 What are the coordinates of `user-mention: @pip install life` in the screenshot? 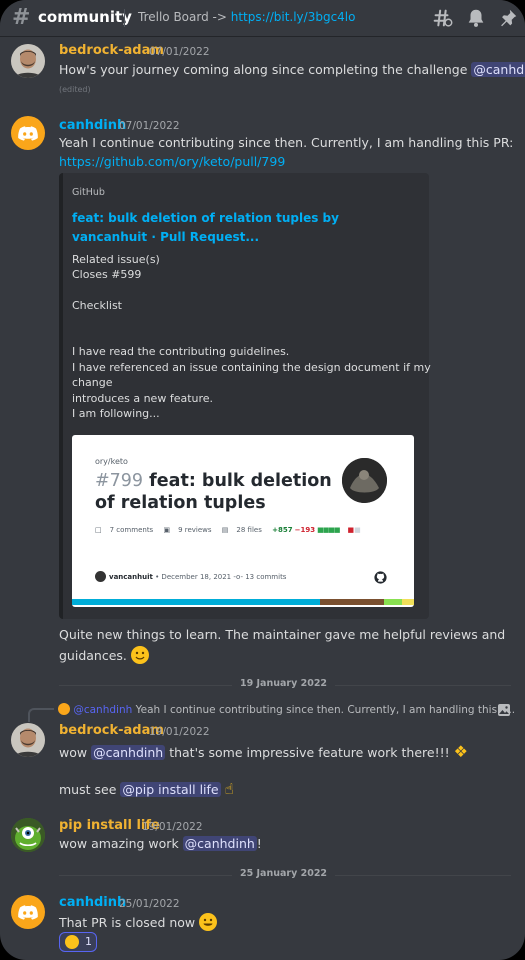 It's located at (170, 789).